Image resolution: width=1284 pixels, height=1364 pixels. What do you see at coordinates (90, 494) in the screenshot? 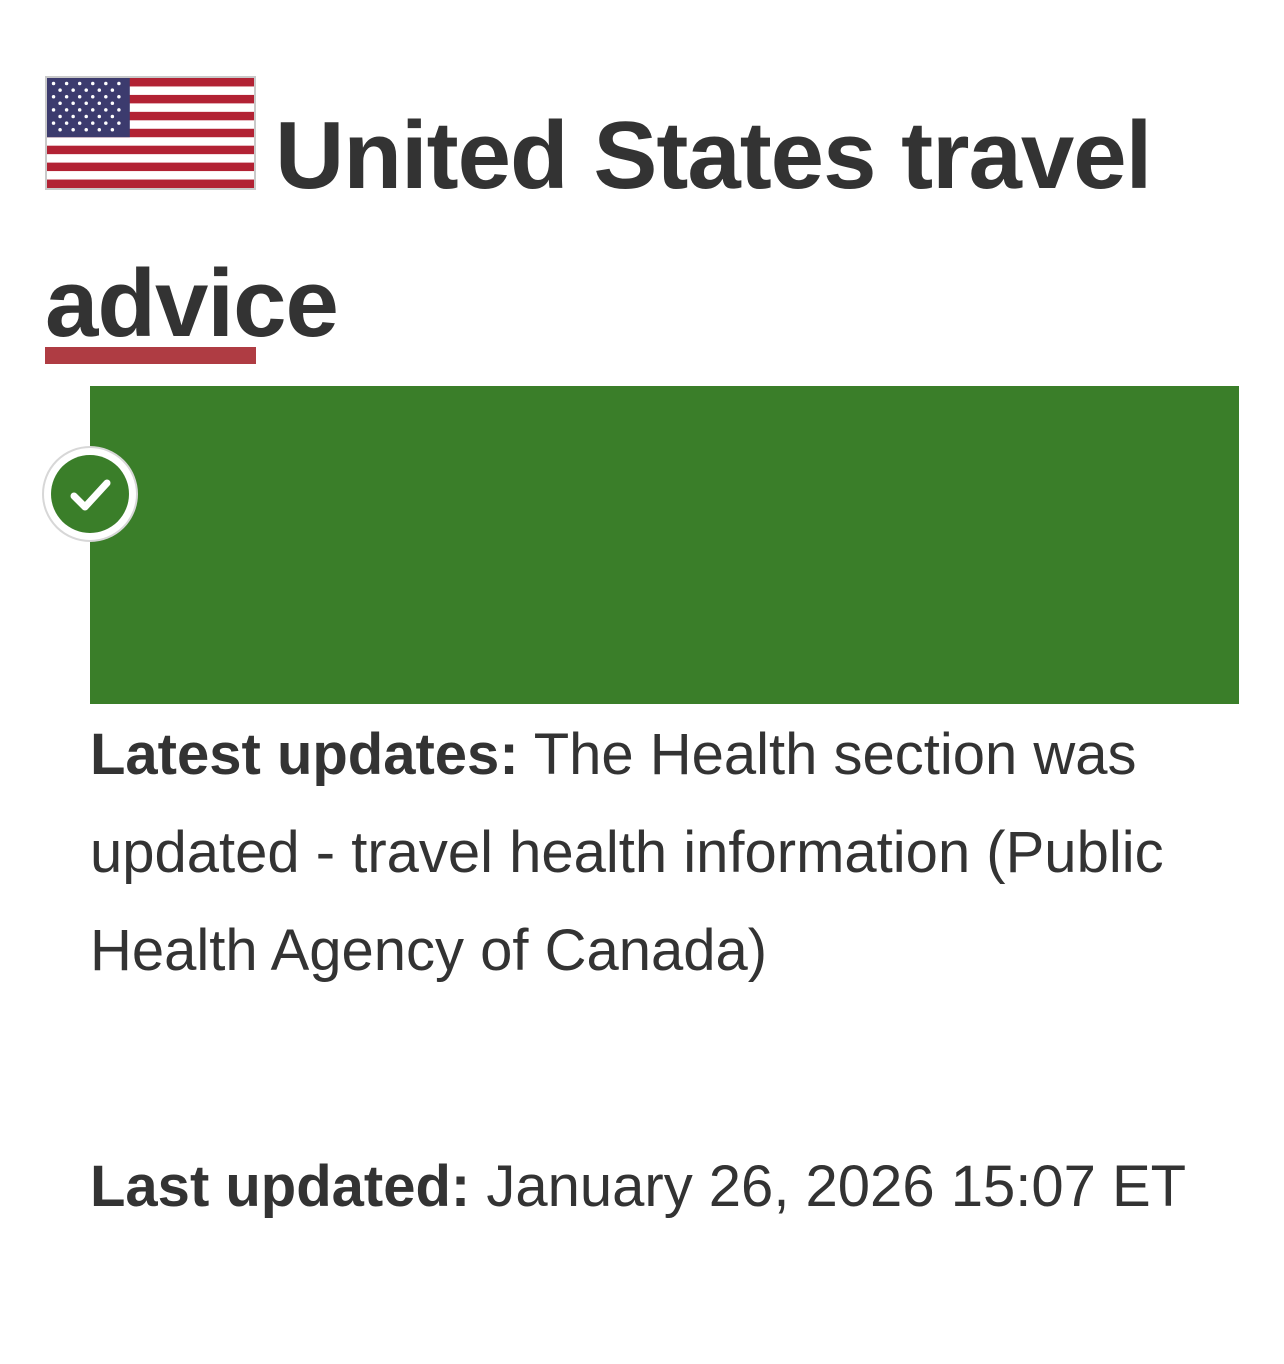
I see `check-circle-icon` at bounding box center [90, 494].